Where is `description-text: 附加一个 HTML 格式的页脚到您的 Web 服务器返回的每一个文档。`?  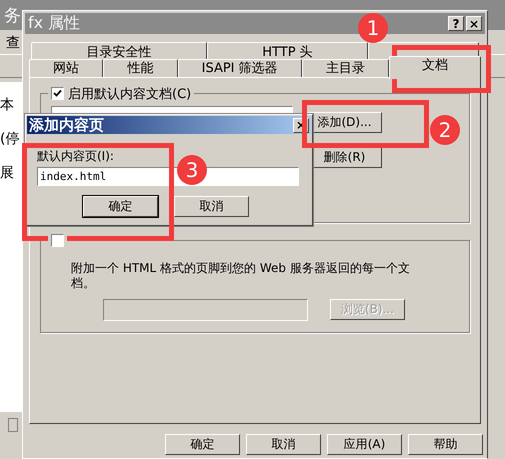
description-text: 附加一个 HTML 格式的页脚到您的 Web 服务器返回的每一个文档。 is located at coordinates (241, 276).